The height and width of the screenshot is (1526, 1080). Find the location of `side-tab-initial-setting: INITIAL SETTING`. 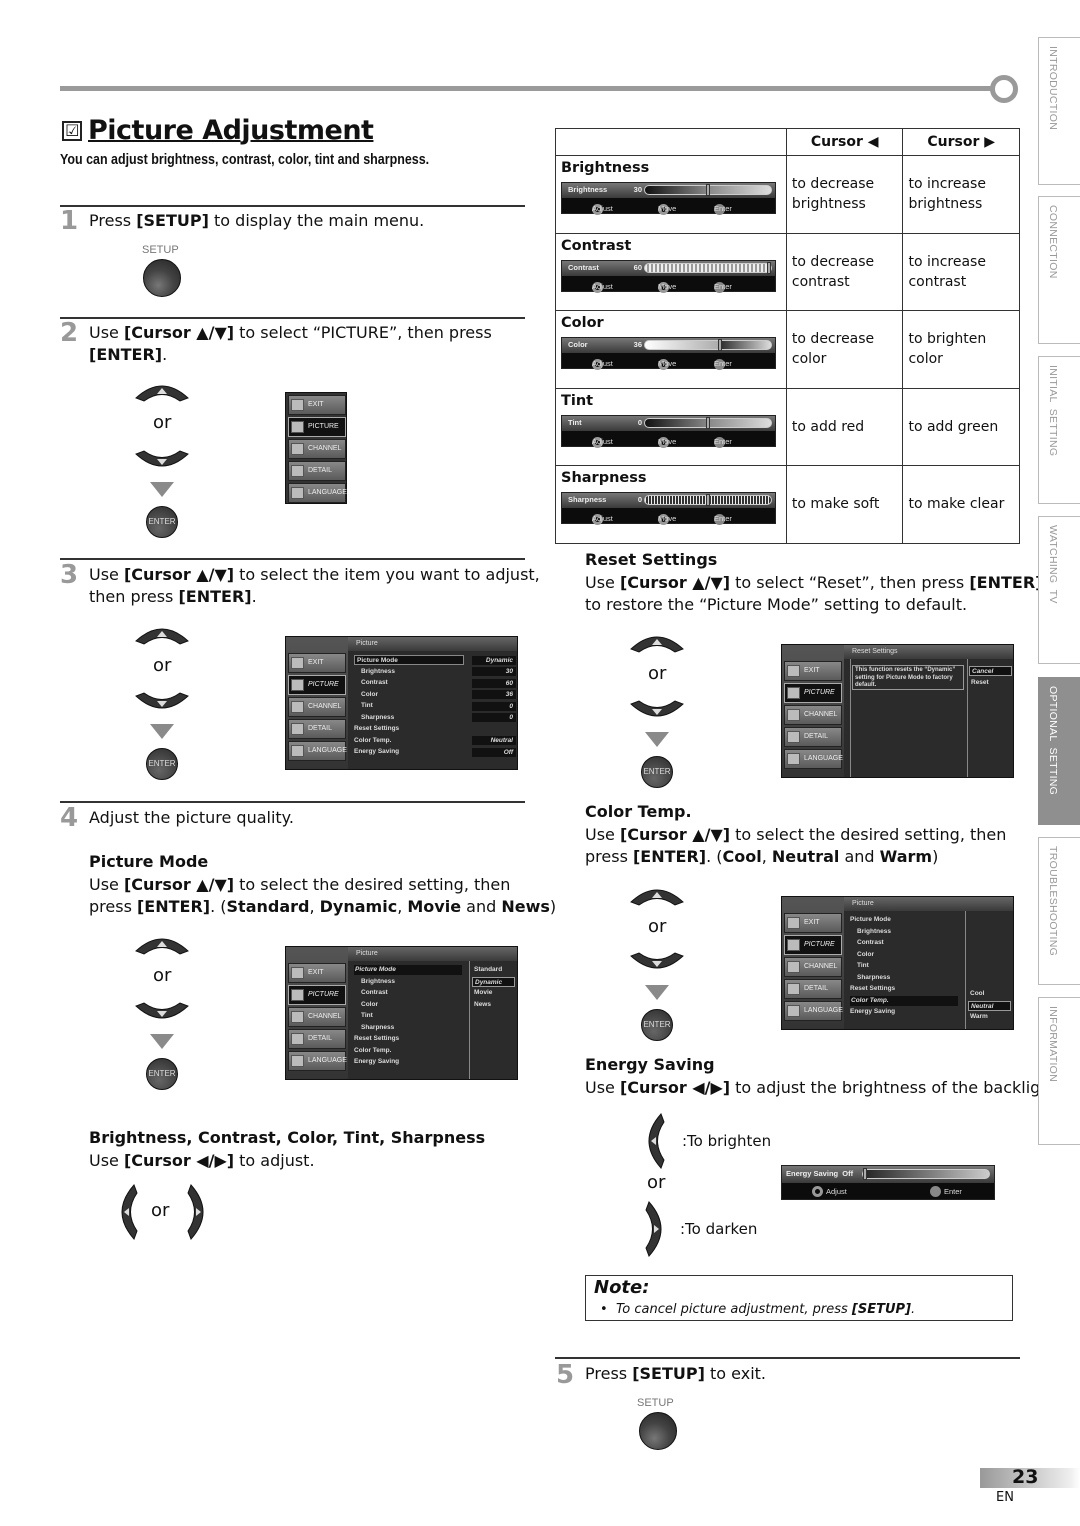

side-tab-initial-setting: INITIAL SETTING is located at coordinates (1059, 430).